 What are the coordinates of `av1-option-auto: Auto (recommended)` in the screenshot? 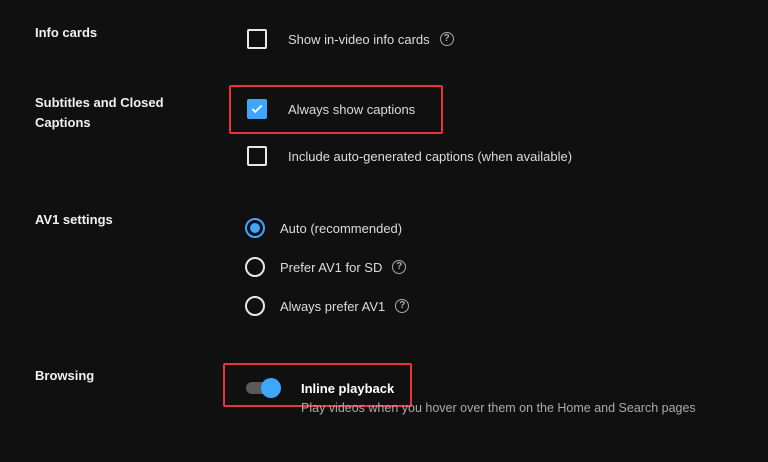 It's located at (323, 228).